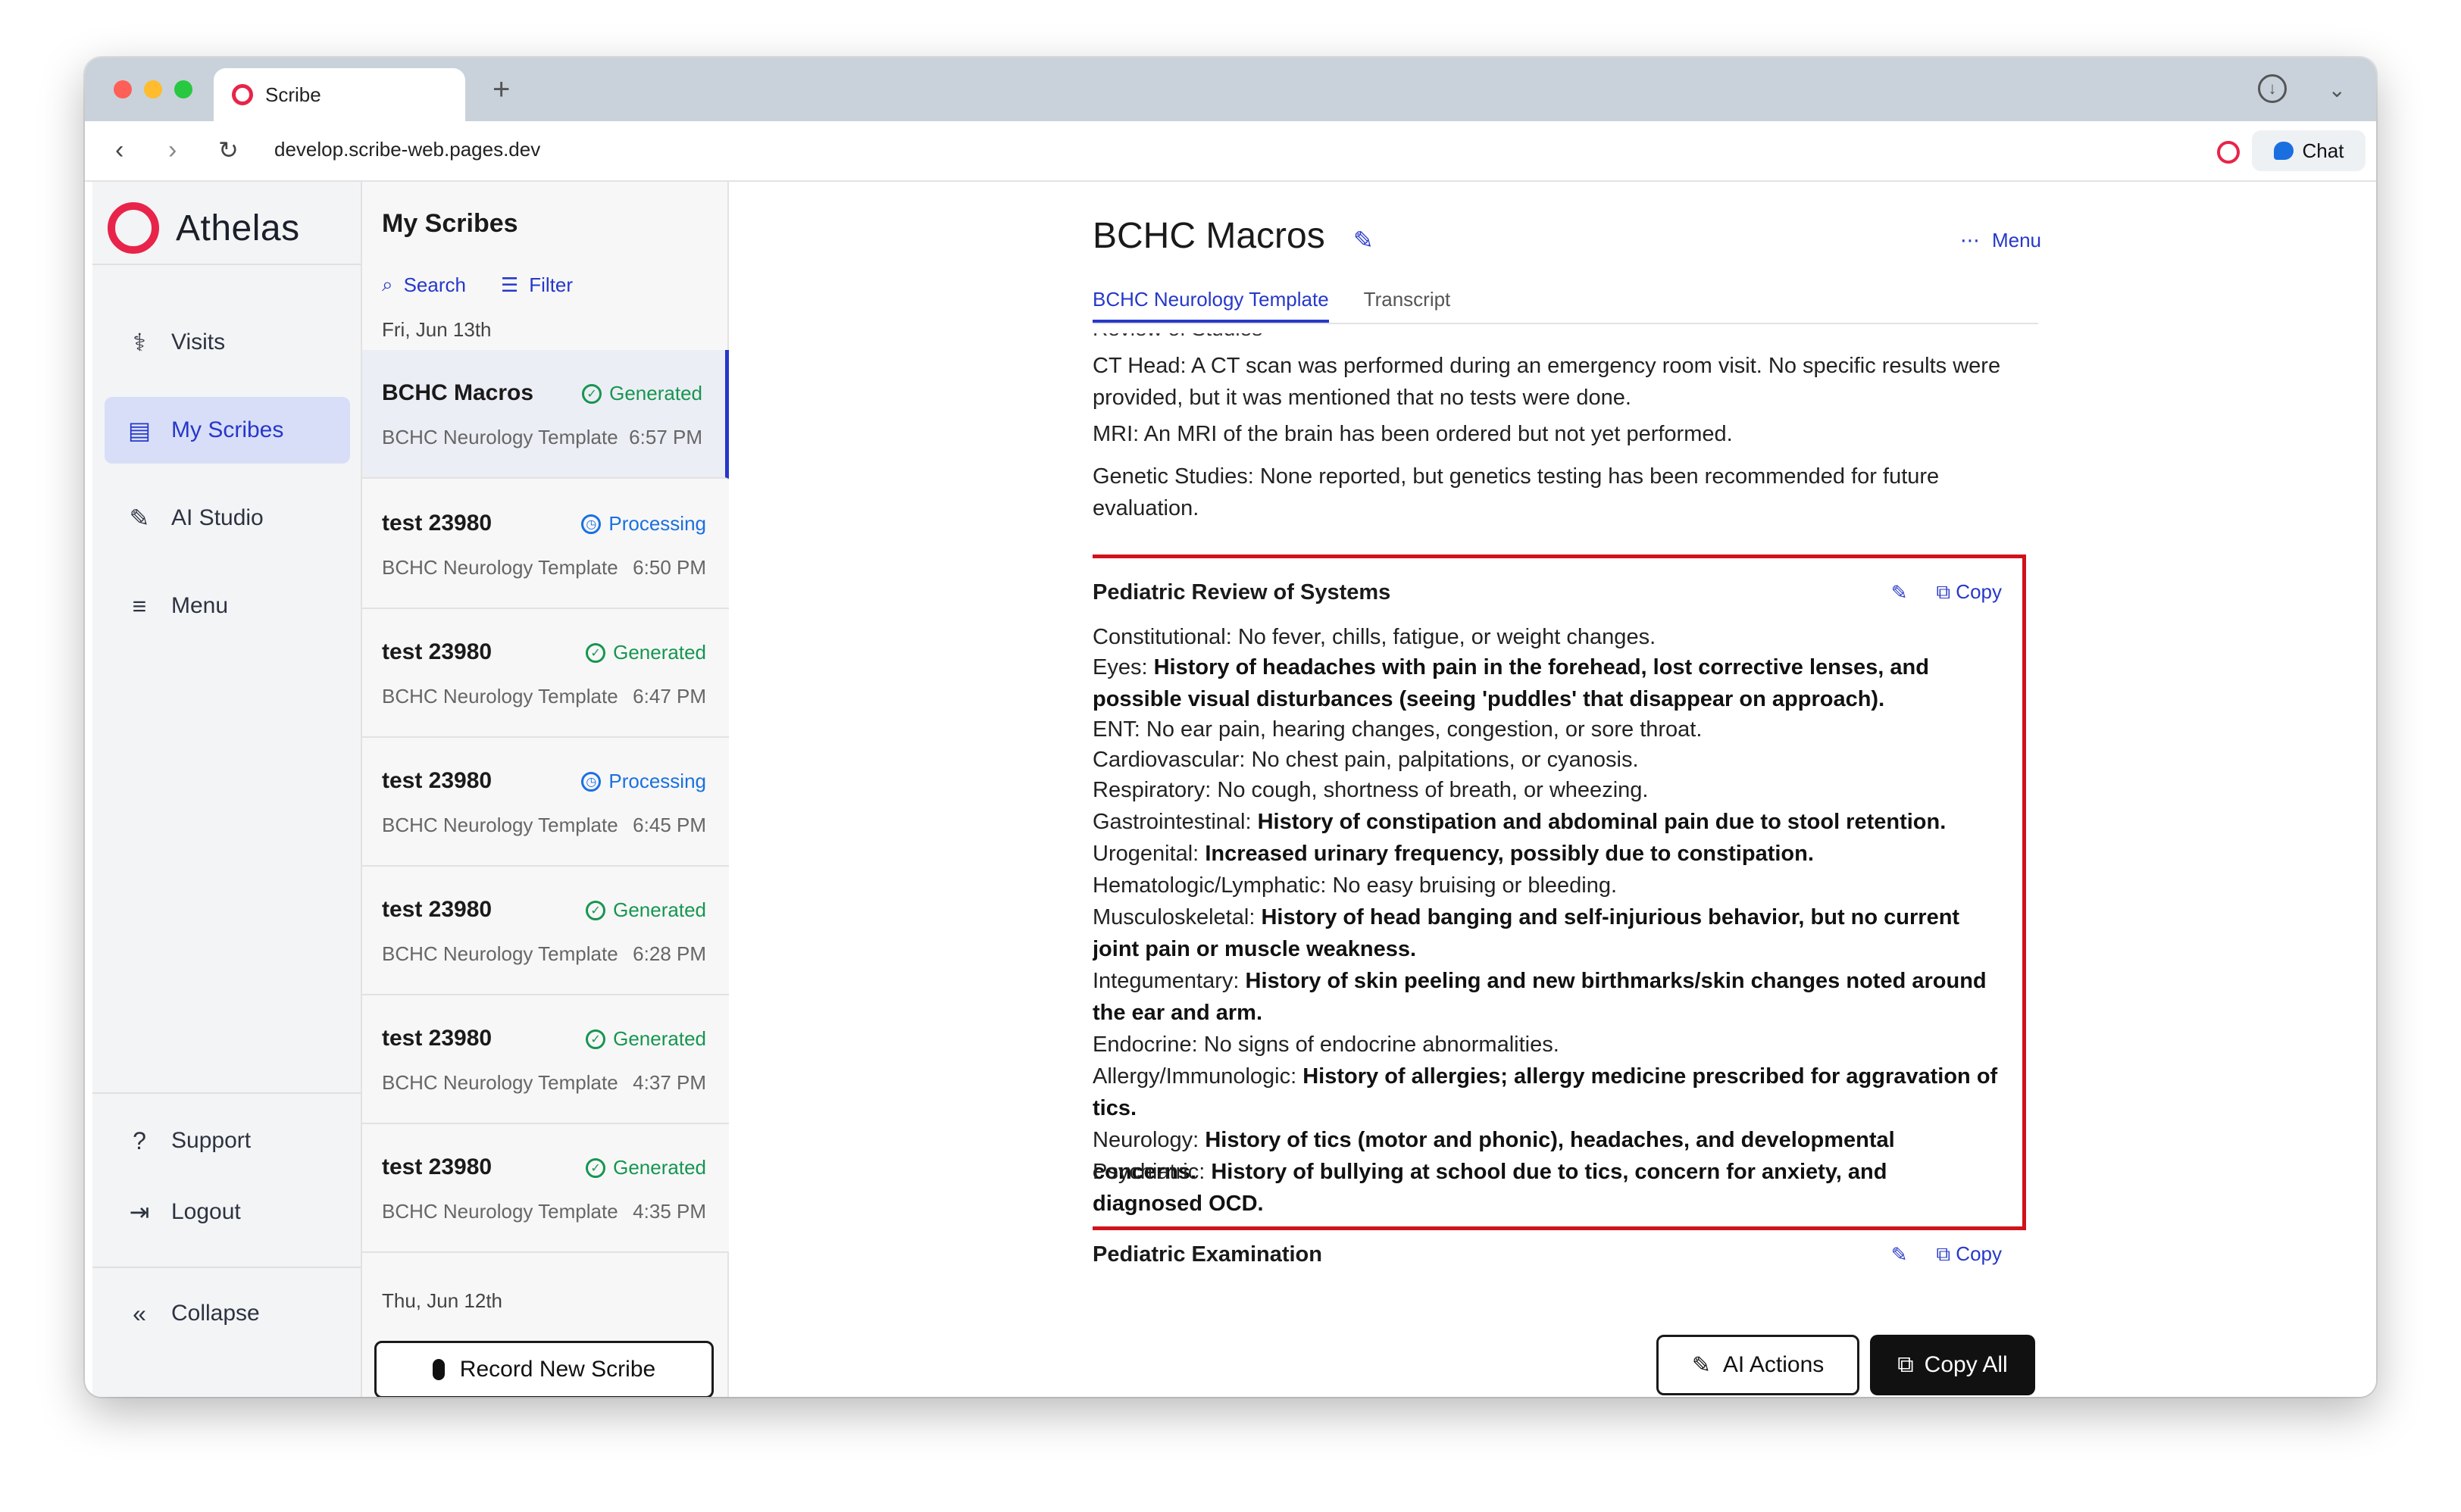  What do you see at coordinates (228, 1313) in the screenshot?
I see `collapse-button: « Collapse` at bounding box center [228, 1313].